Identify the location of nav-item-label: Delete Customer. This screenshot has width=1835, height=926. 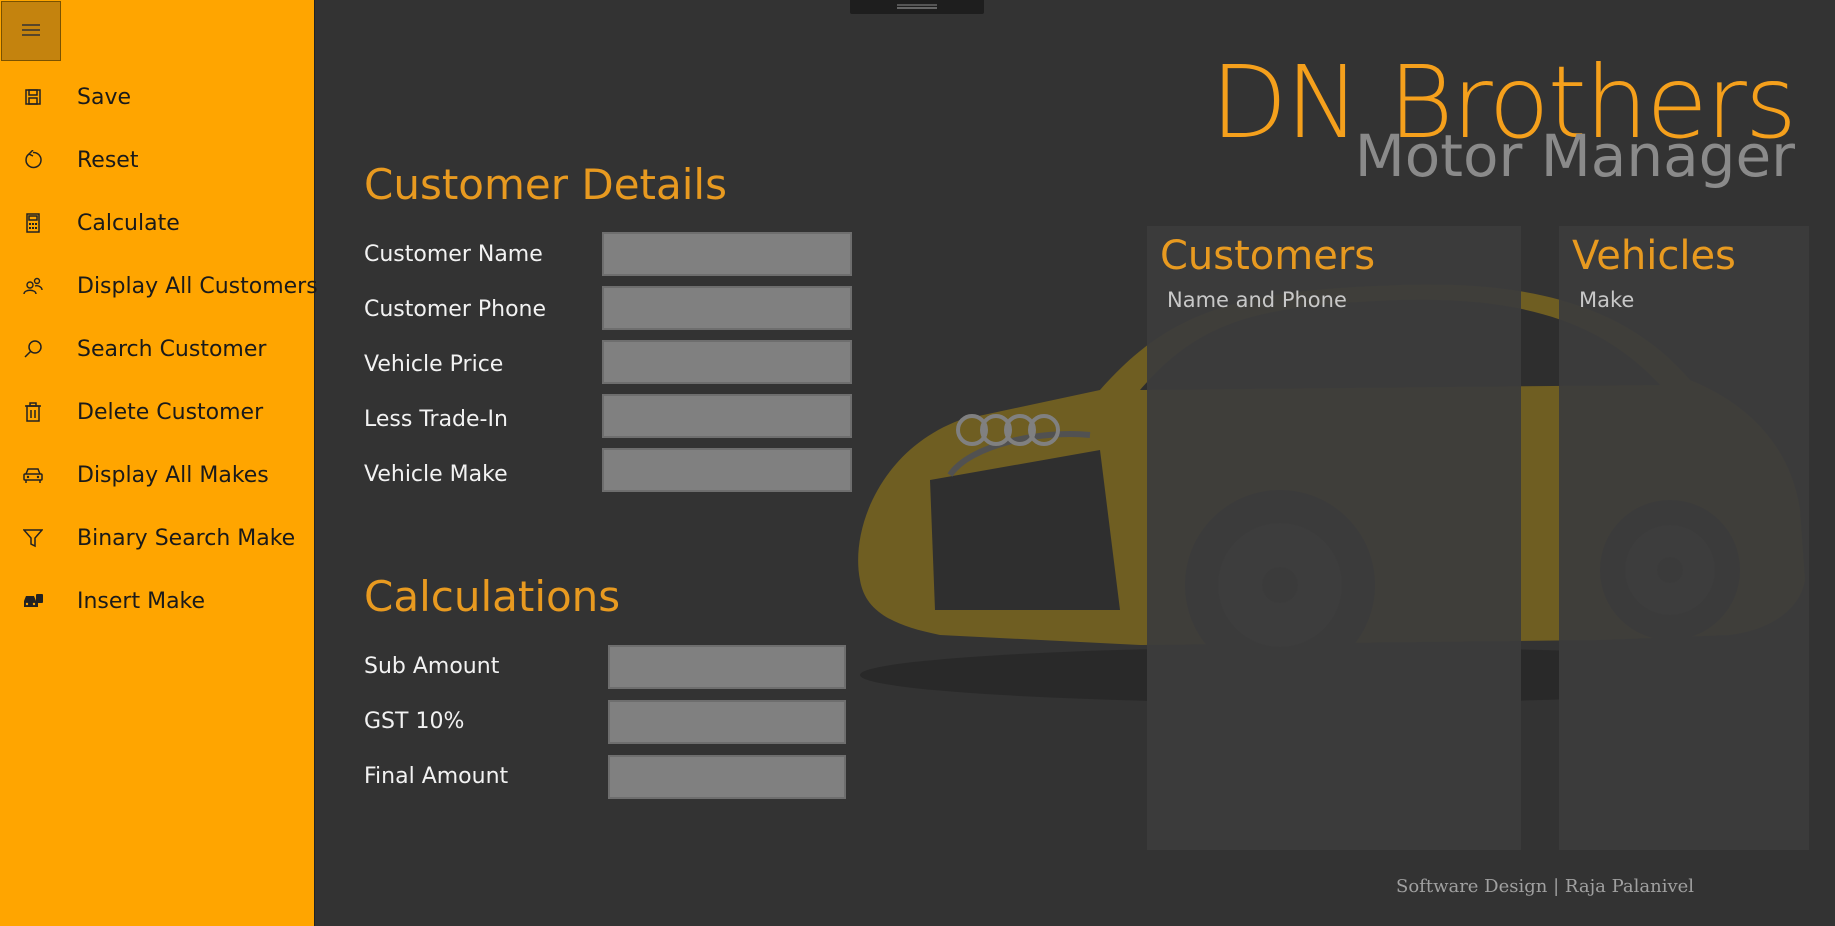
(170, 412).